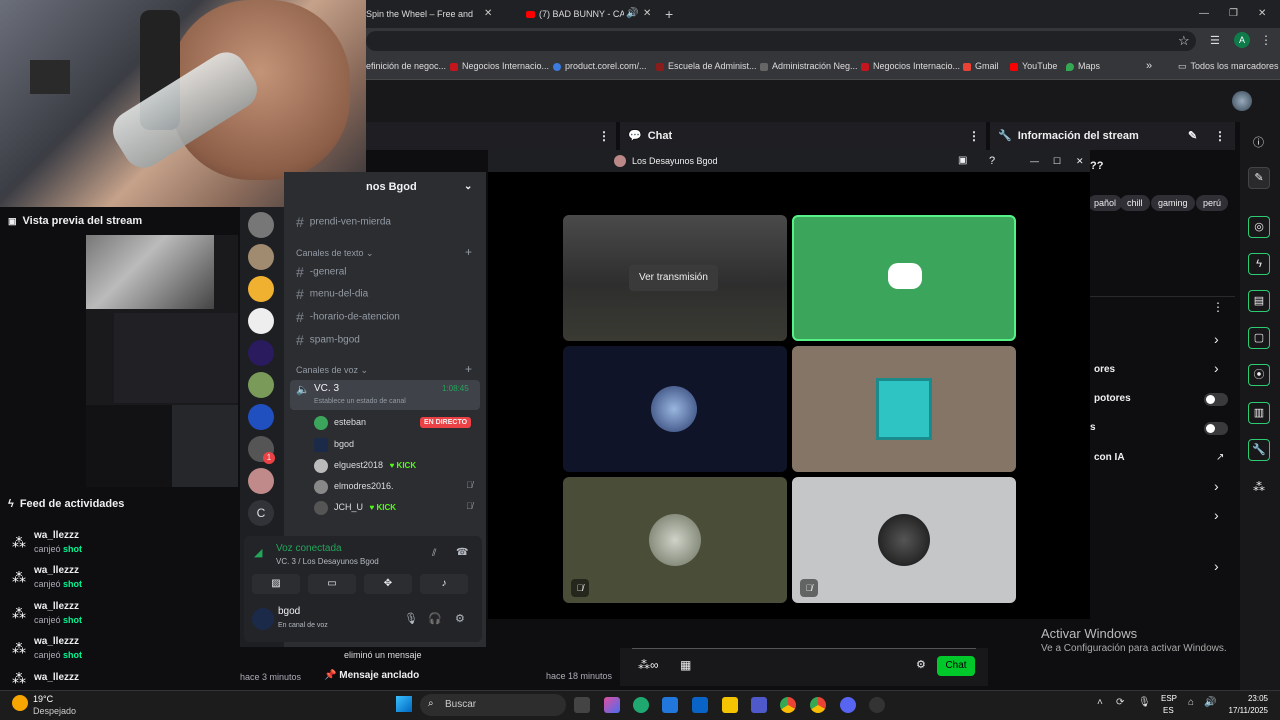 The image size is (1280, 720). What do you see at coordinates (462, 552) in the screenshot?
I see `disconnect-icon: ☎` at bounding box center [462, 552].